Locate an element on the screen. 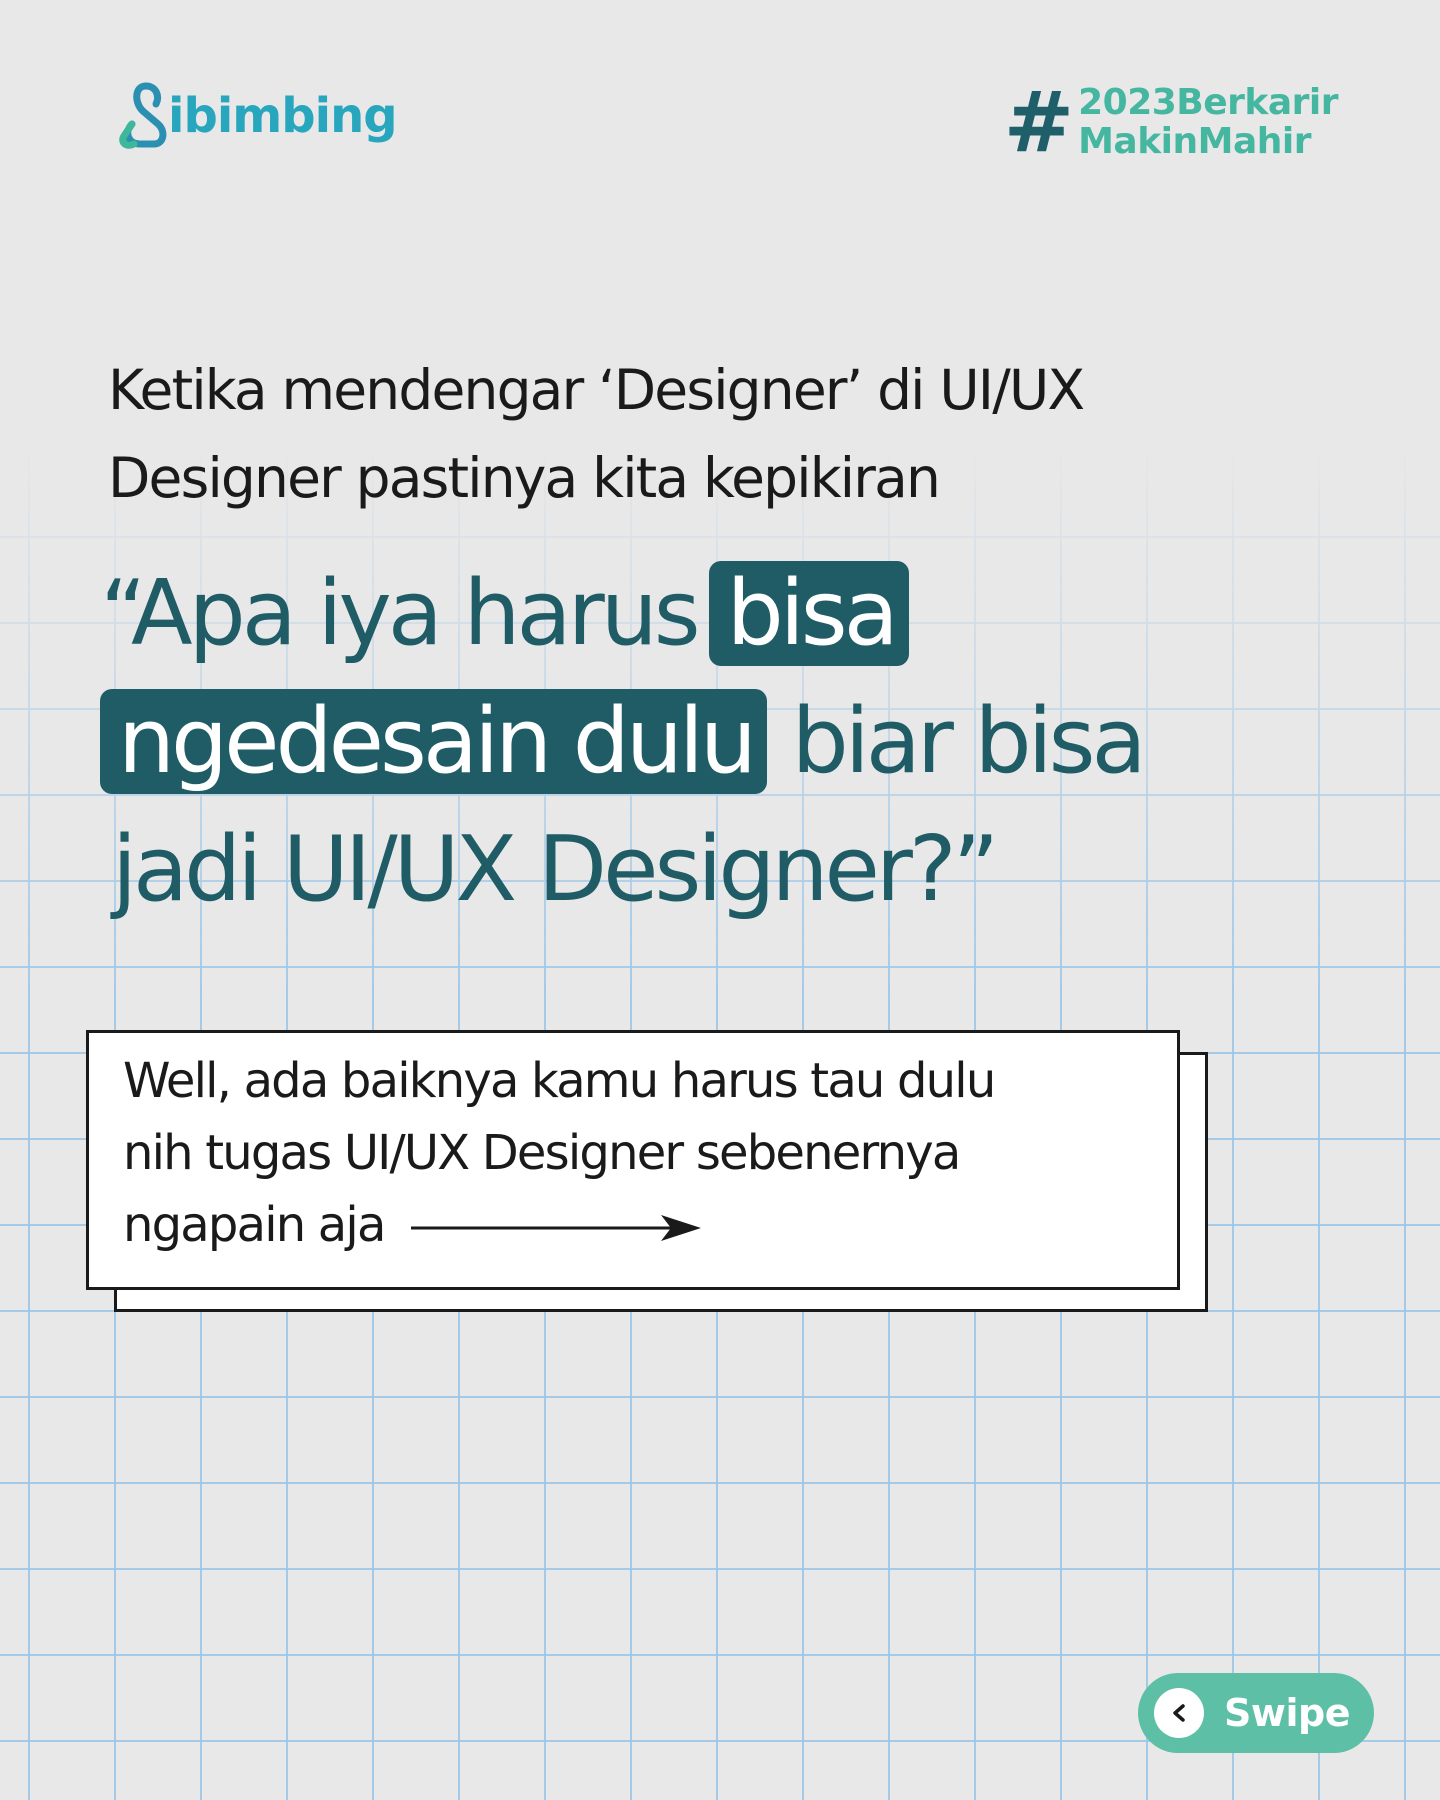  hashtag-line-1: 2023Berkarir is located at coordinates (1208, 102).